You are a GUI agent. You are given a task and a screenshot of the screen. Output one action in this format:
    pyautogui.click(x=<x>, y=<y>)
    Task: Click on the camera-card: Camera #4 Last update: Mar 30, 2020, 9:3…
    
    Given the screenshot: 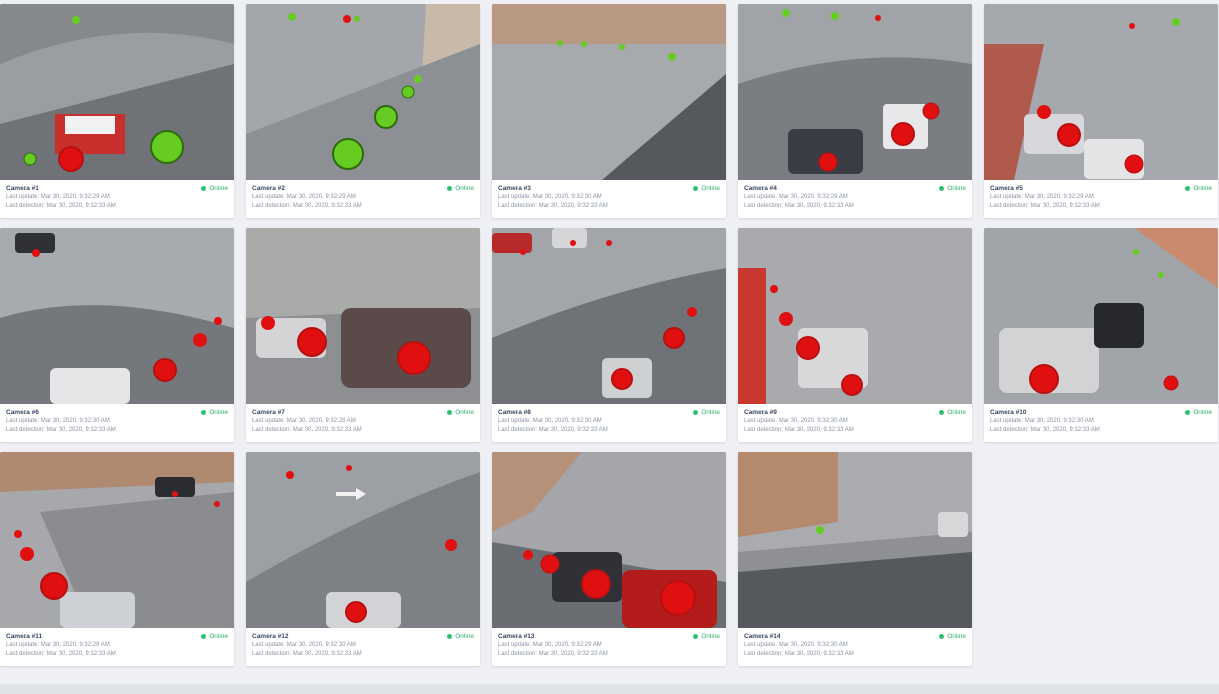 What is the action you would take?
    pyautogui.click(x=855, y=111)
    